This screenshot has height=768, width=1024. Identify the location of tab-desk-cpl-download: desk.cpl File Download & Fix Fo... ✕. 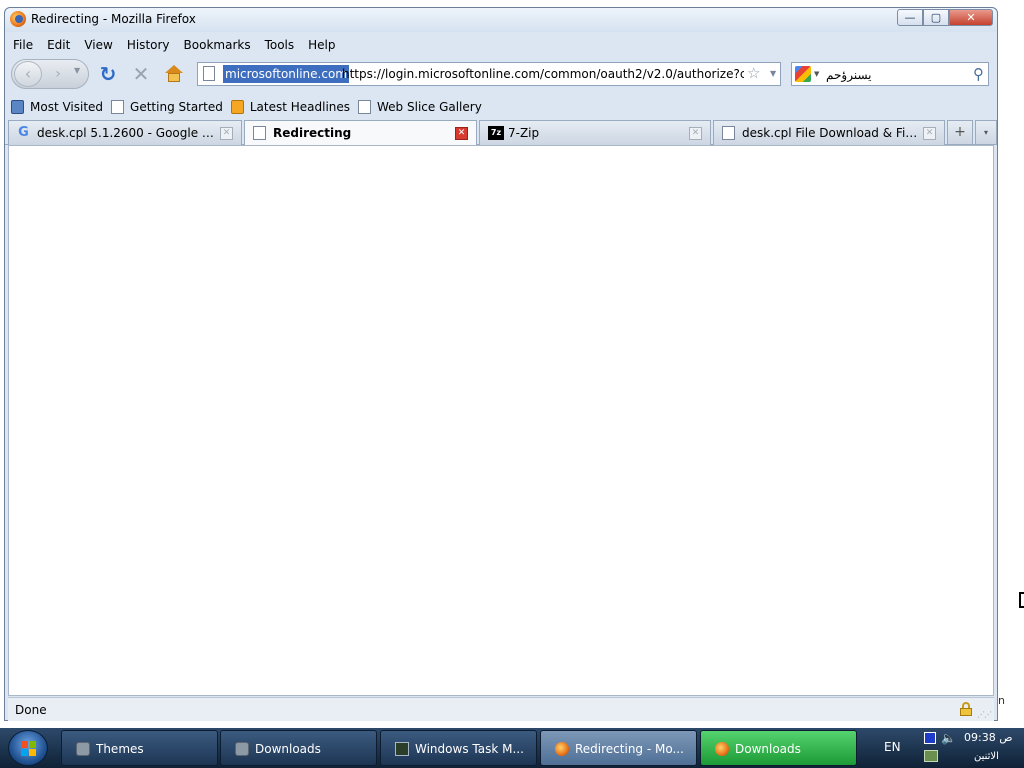
(829, 132).